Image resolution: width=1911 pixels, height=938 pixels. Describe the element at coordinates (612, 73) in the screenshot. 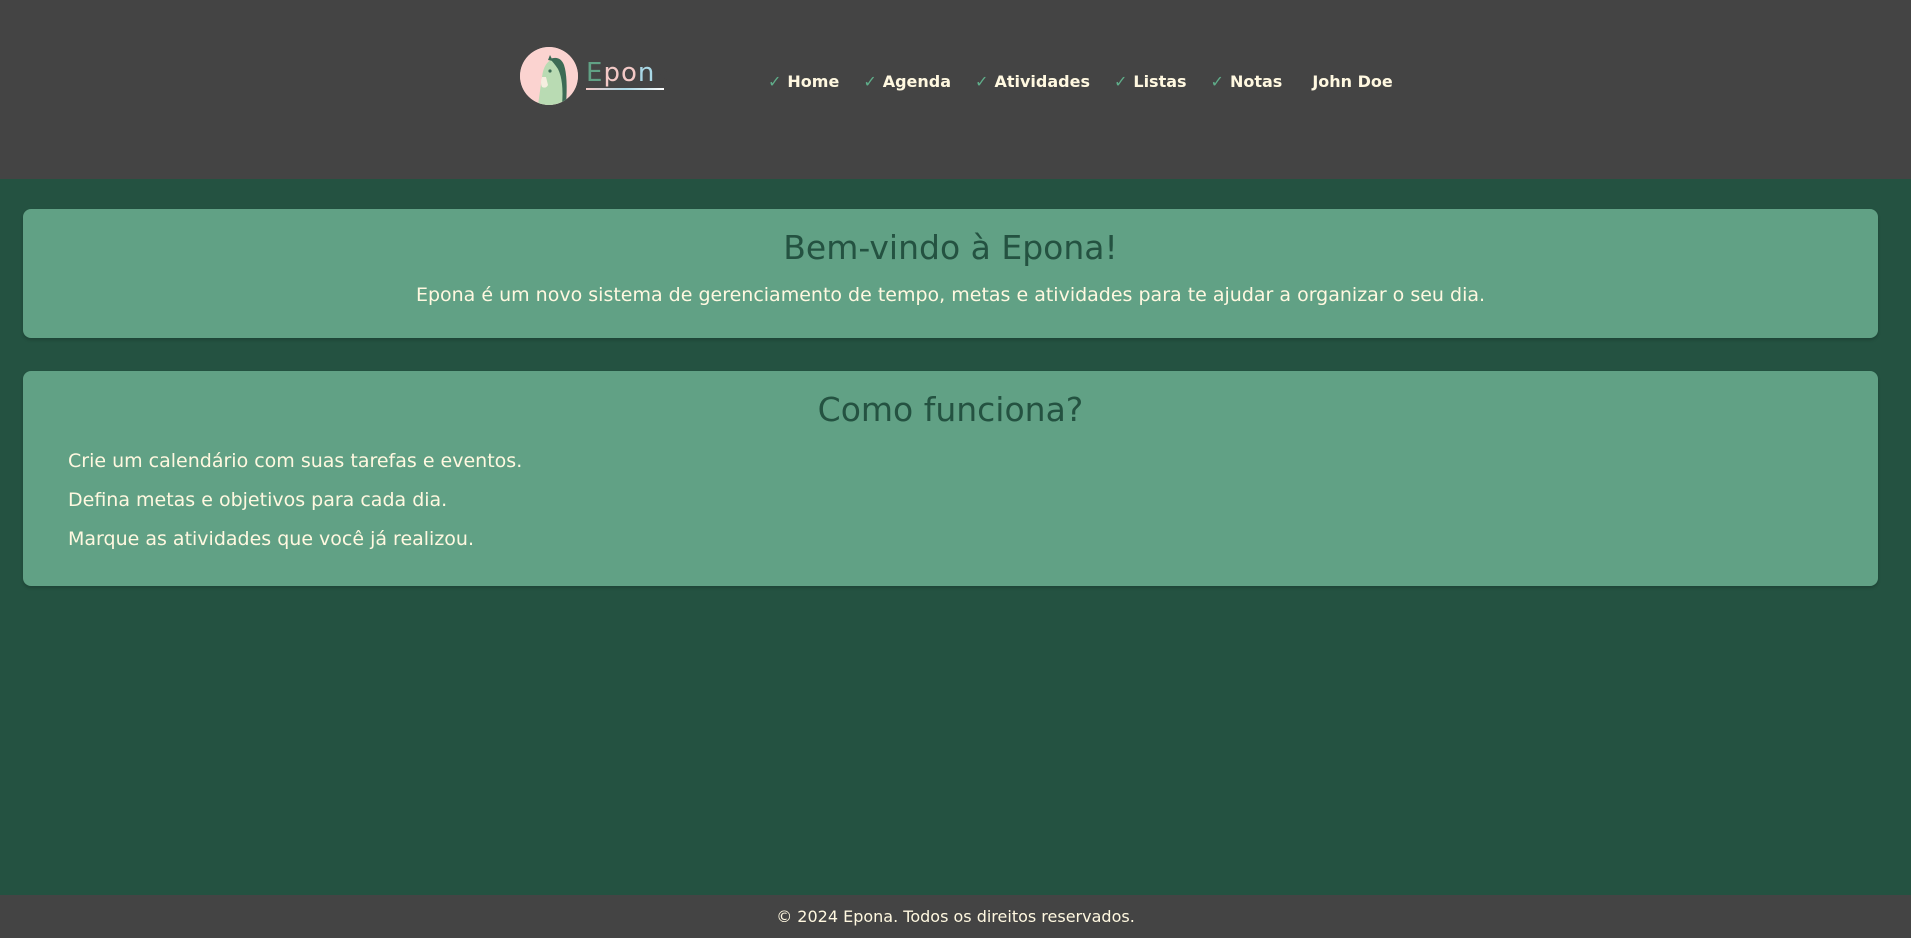

I see `brand-letter: p` at that location.